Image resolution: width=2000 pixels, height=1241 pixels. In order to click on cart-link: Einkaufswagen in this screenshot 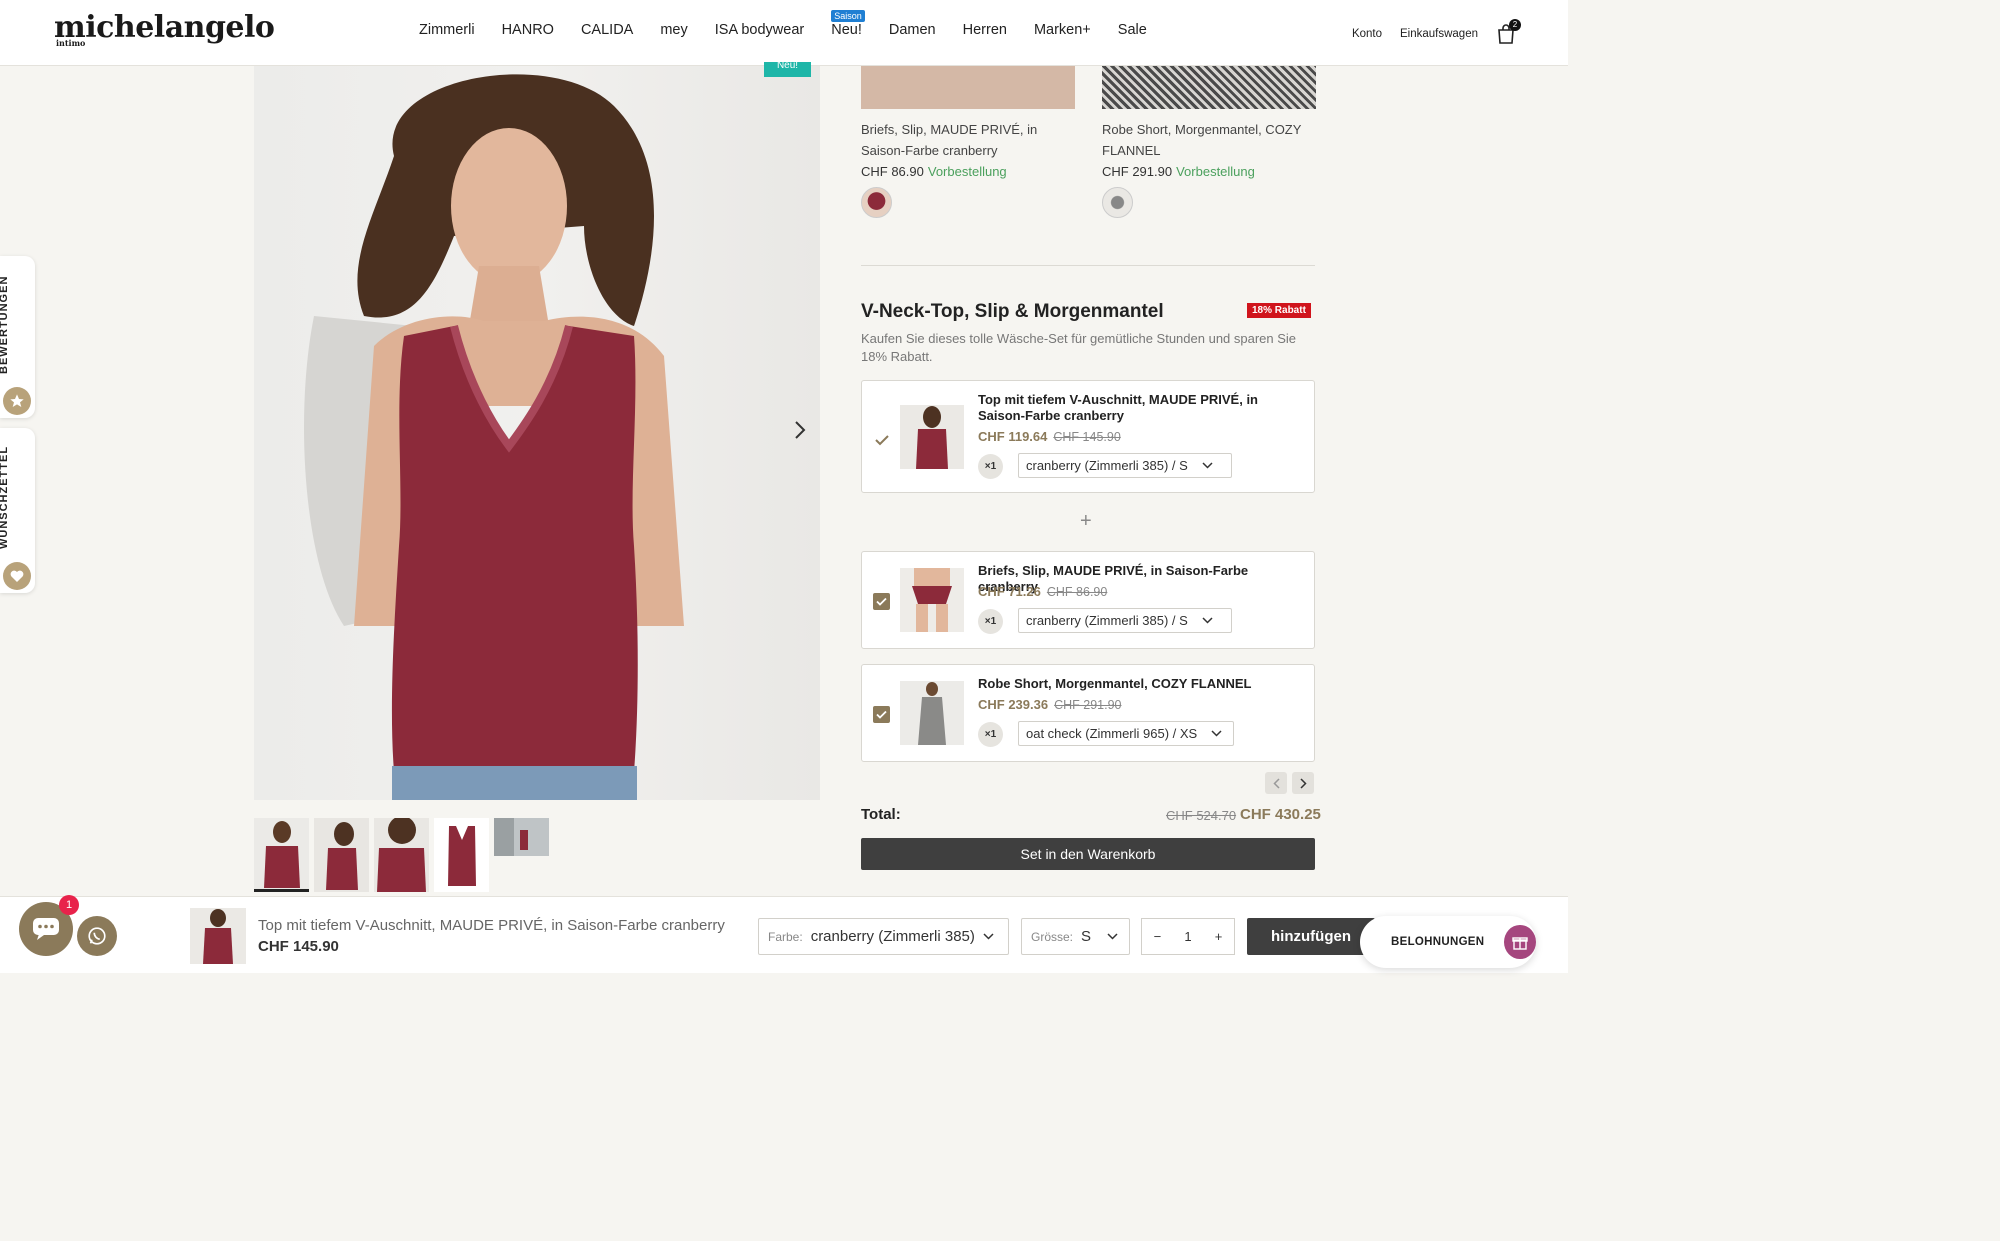, I will do `click(1439, 34)`.